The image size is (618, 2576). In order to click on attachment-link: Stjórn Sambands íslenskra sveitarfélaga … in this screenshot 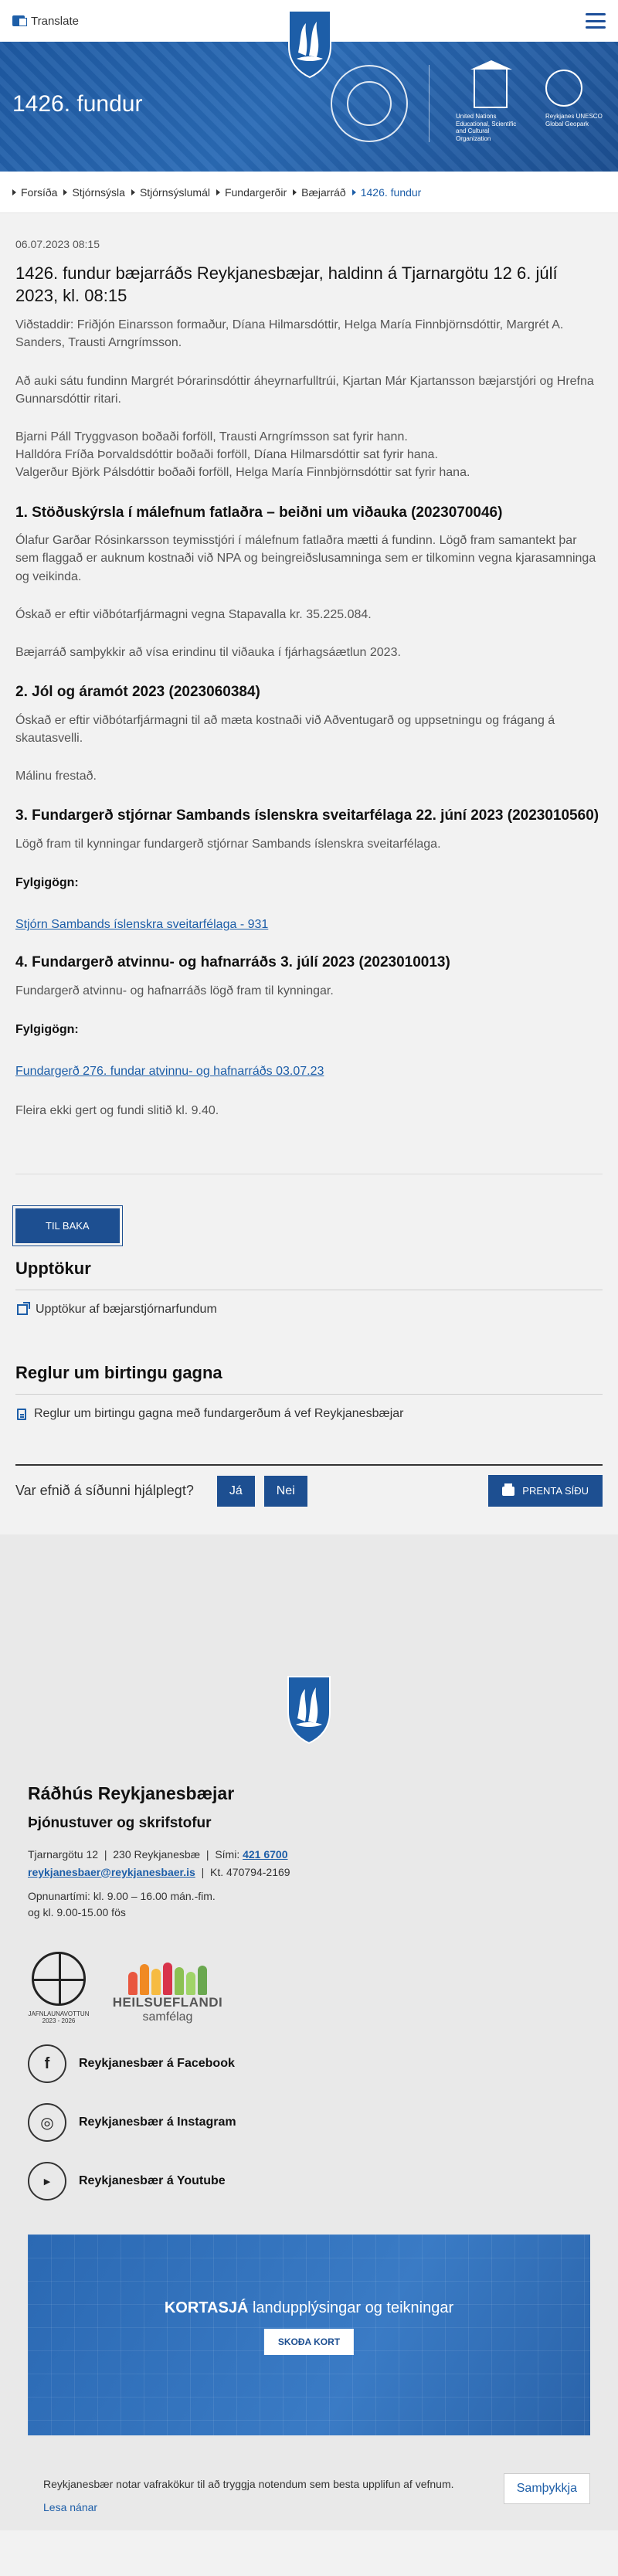, I will do `click(141, 925)`.